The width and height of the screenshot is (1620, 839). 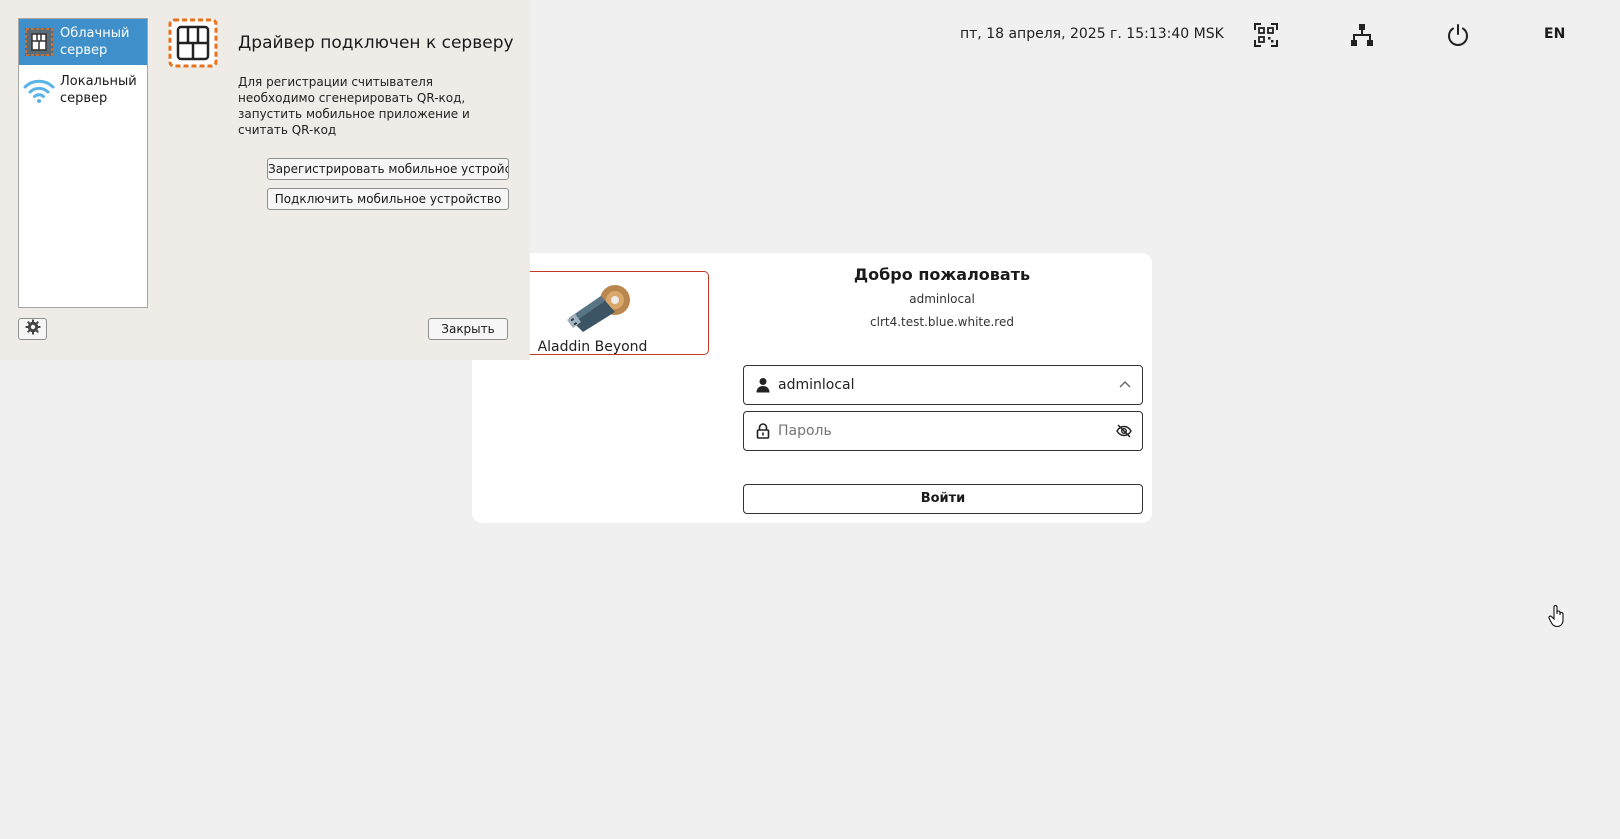 What do you see at coordinates (98, 90) in the screenshot?
I see `server-item-local-label: Локальный сервер` at bounding box center [98, 90].